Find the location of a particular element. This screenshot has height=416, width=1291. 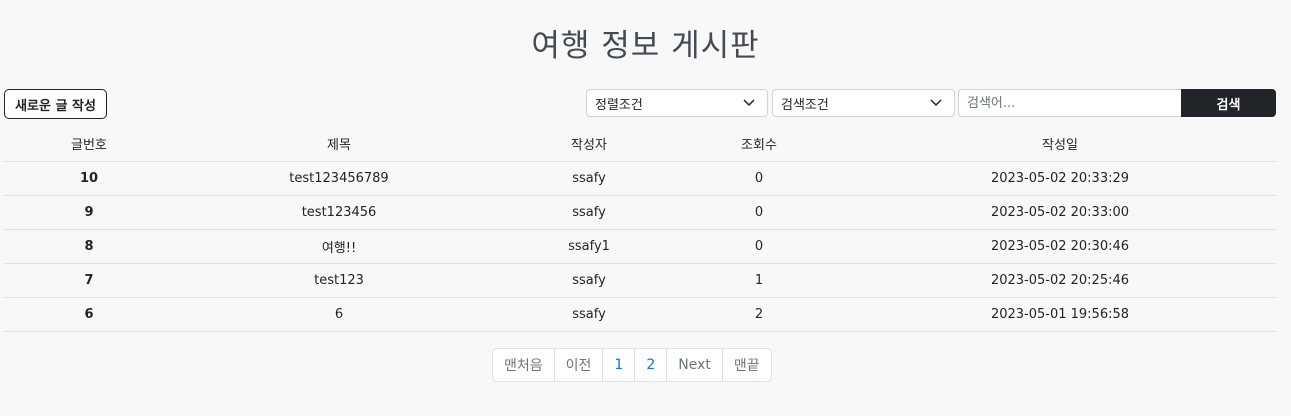

new-post-button: 새로운 글 작성 is located at coordinates (55, 104).